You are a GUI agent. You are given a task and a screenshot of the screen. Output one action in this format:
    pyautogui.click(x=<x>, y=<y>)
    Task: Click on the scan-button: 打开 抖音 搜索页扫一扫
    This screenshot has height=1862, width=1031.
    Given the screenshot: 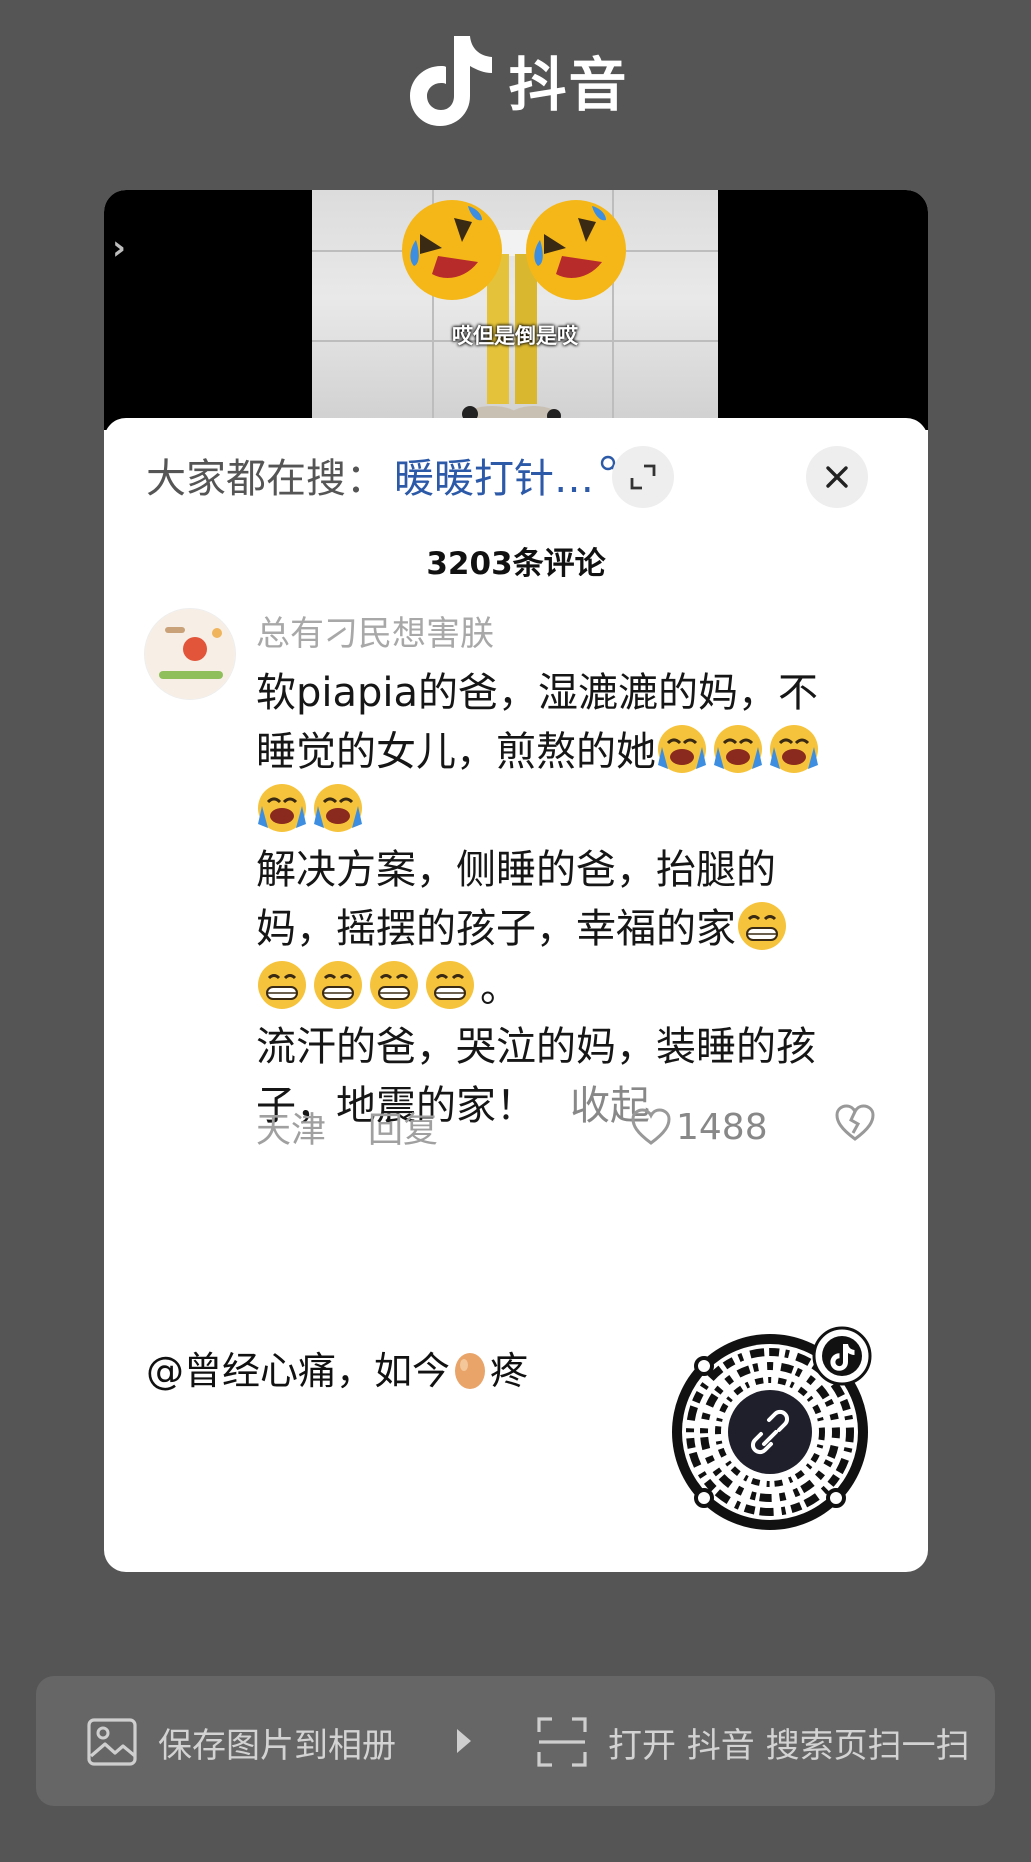 What is the action you would take?
    pyautogui.click(x=753, y=1742)
    